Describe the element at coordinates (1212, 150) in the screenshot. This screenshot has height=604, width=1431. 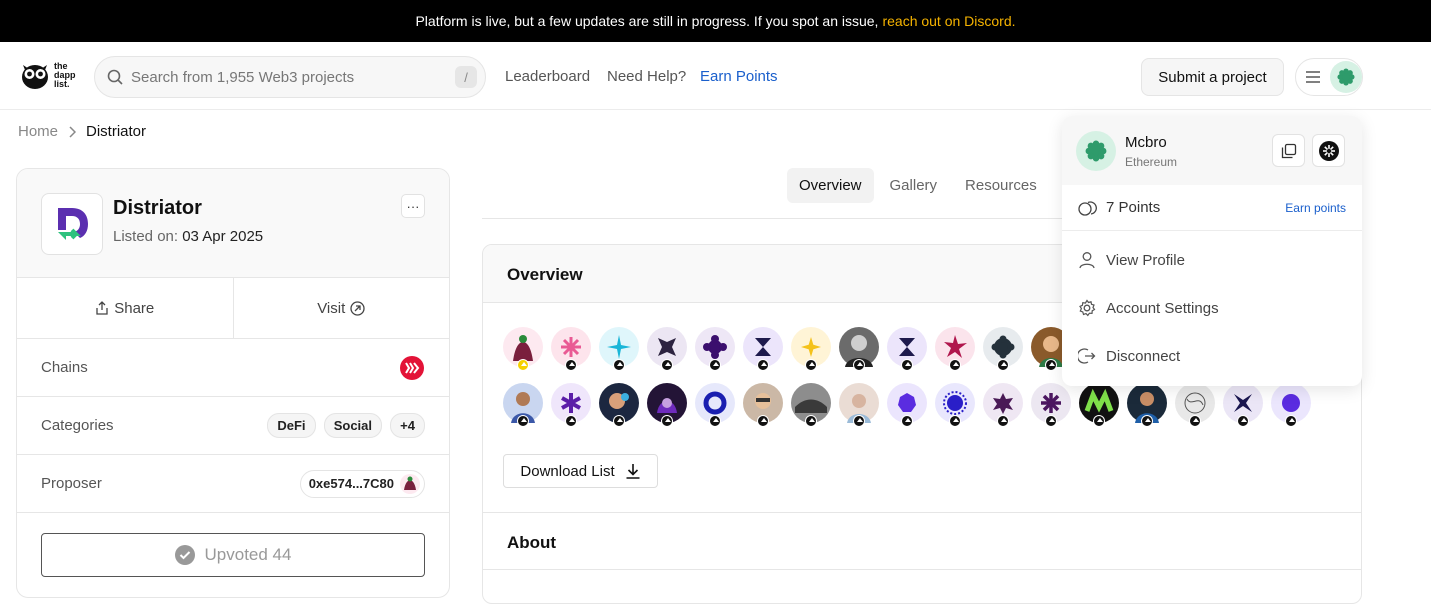
I see `account-header: Mcbro Ethereum` at that location.